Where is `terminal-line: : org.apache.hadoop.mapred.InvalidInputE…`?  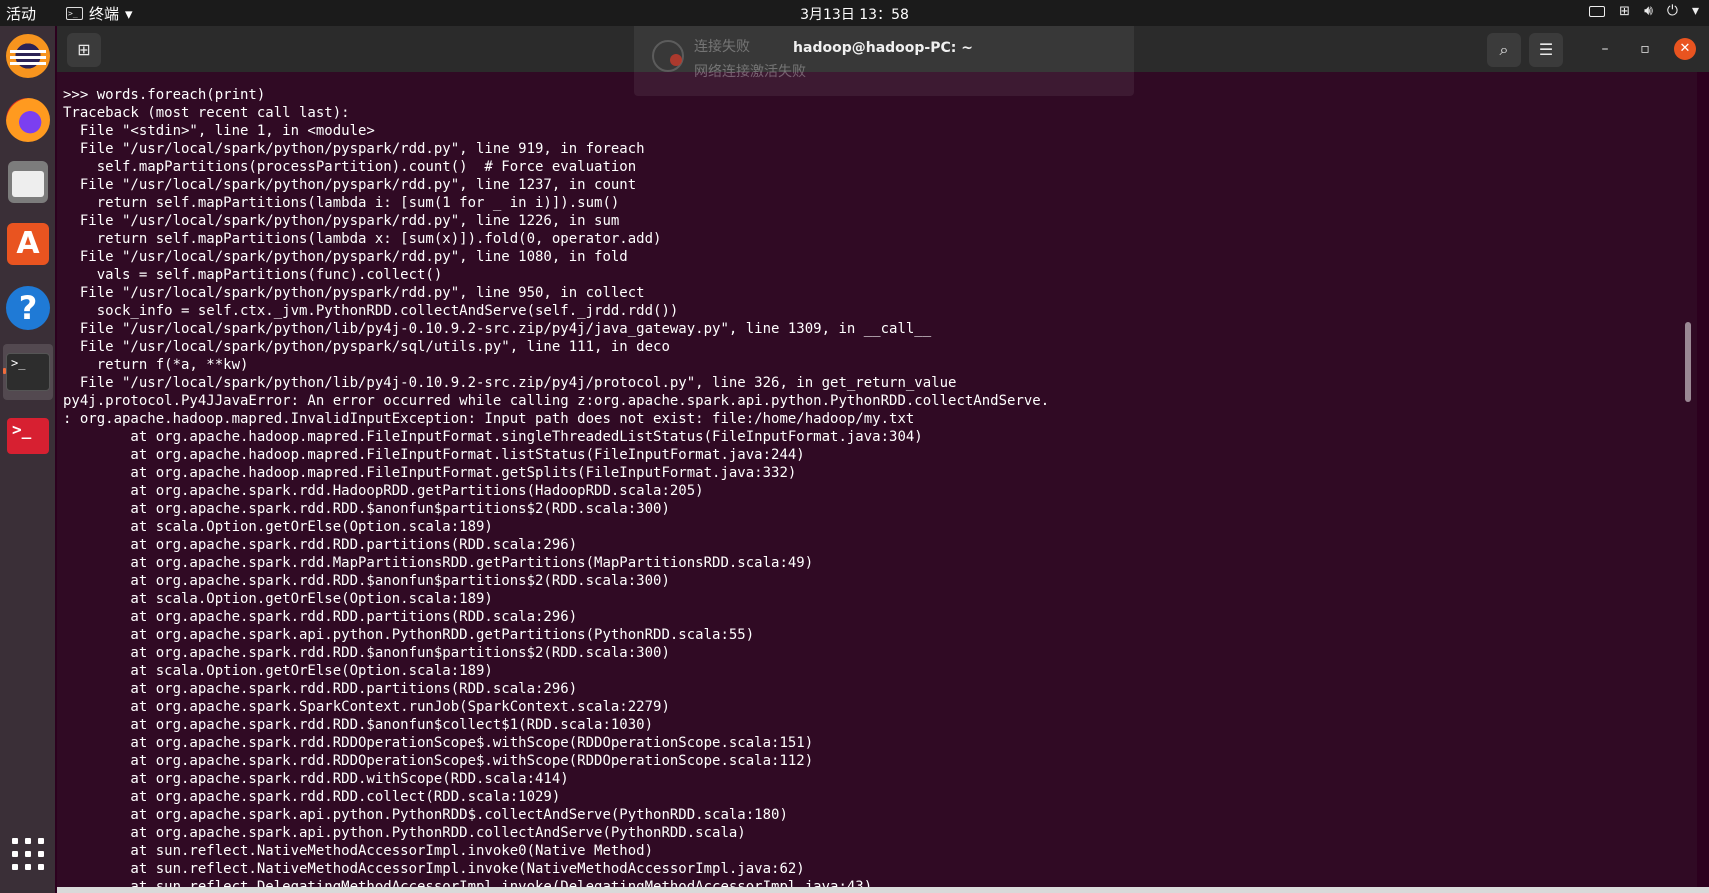 terminal-line: : org.apache.hadoop.mapred.InvalidInputE… is located at coordinates (489, 419).